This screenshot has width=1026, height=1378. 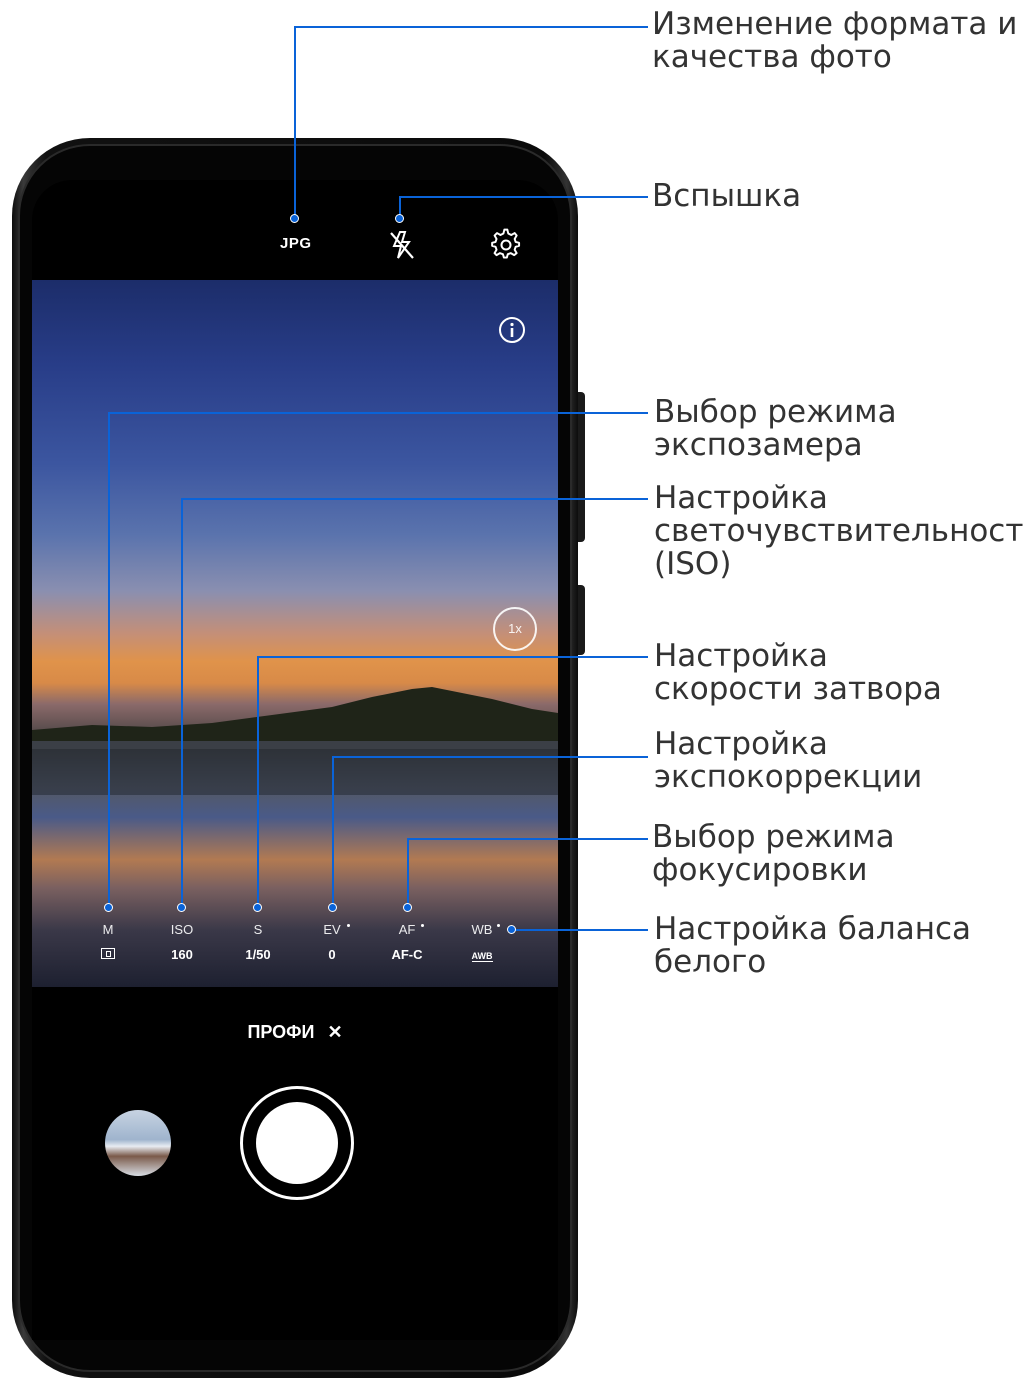 I want to click on callout-dot-format, so click(x=294, y=218).